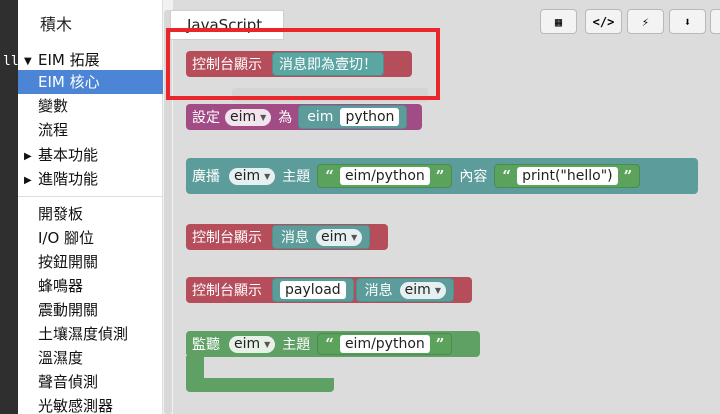 The image size is (720, 414). I want to click on run-button: ⚡, so click(645, 21).